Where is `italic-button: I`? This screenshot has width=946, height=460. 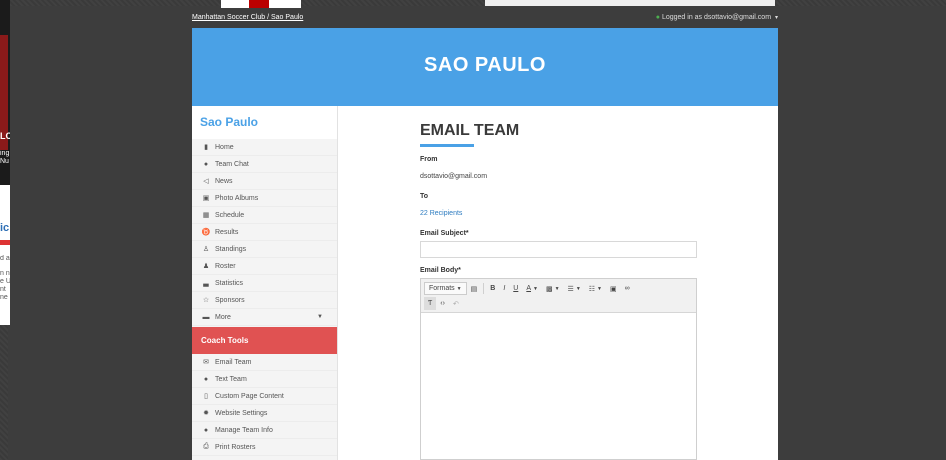
italic-button: I is located at coordinates (504, 288).